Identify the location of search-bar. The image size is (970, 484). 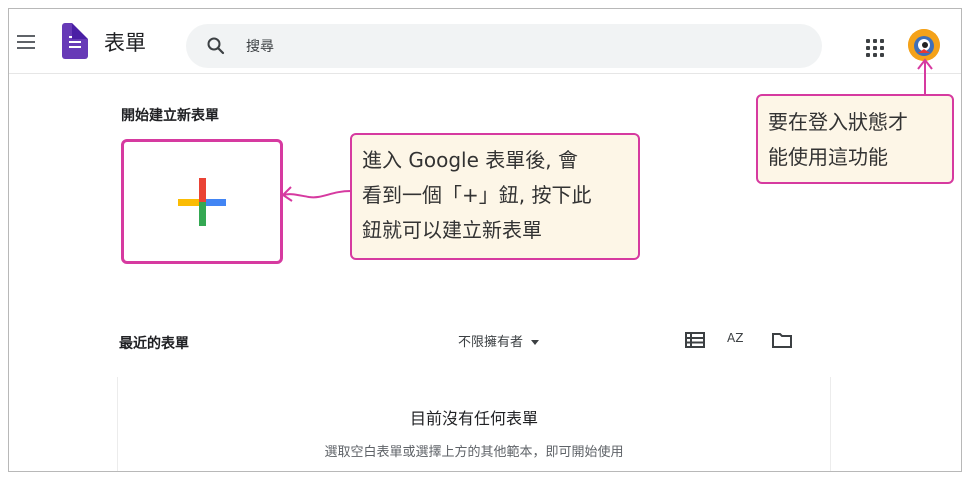
(504, 46).